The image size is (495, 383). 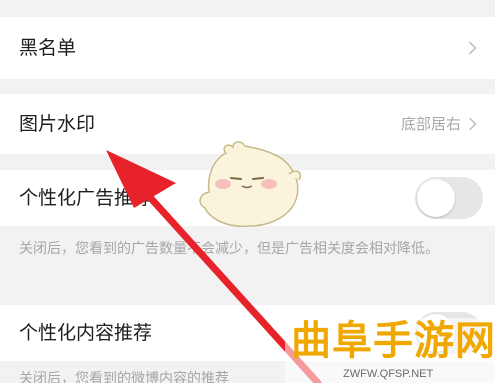 What do you see at coordinates (388, 374) in the screenshot?
I see `watermark-url: ZWFW.QFSP.NET` at bounding box center [388, 374].